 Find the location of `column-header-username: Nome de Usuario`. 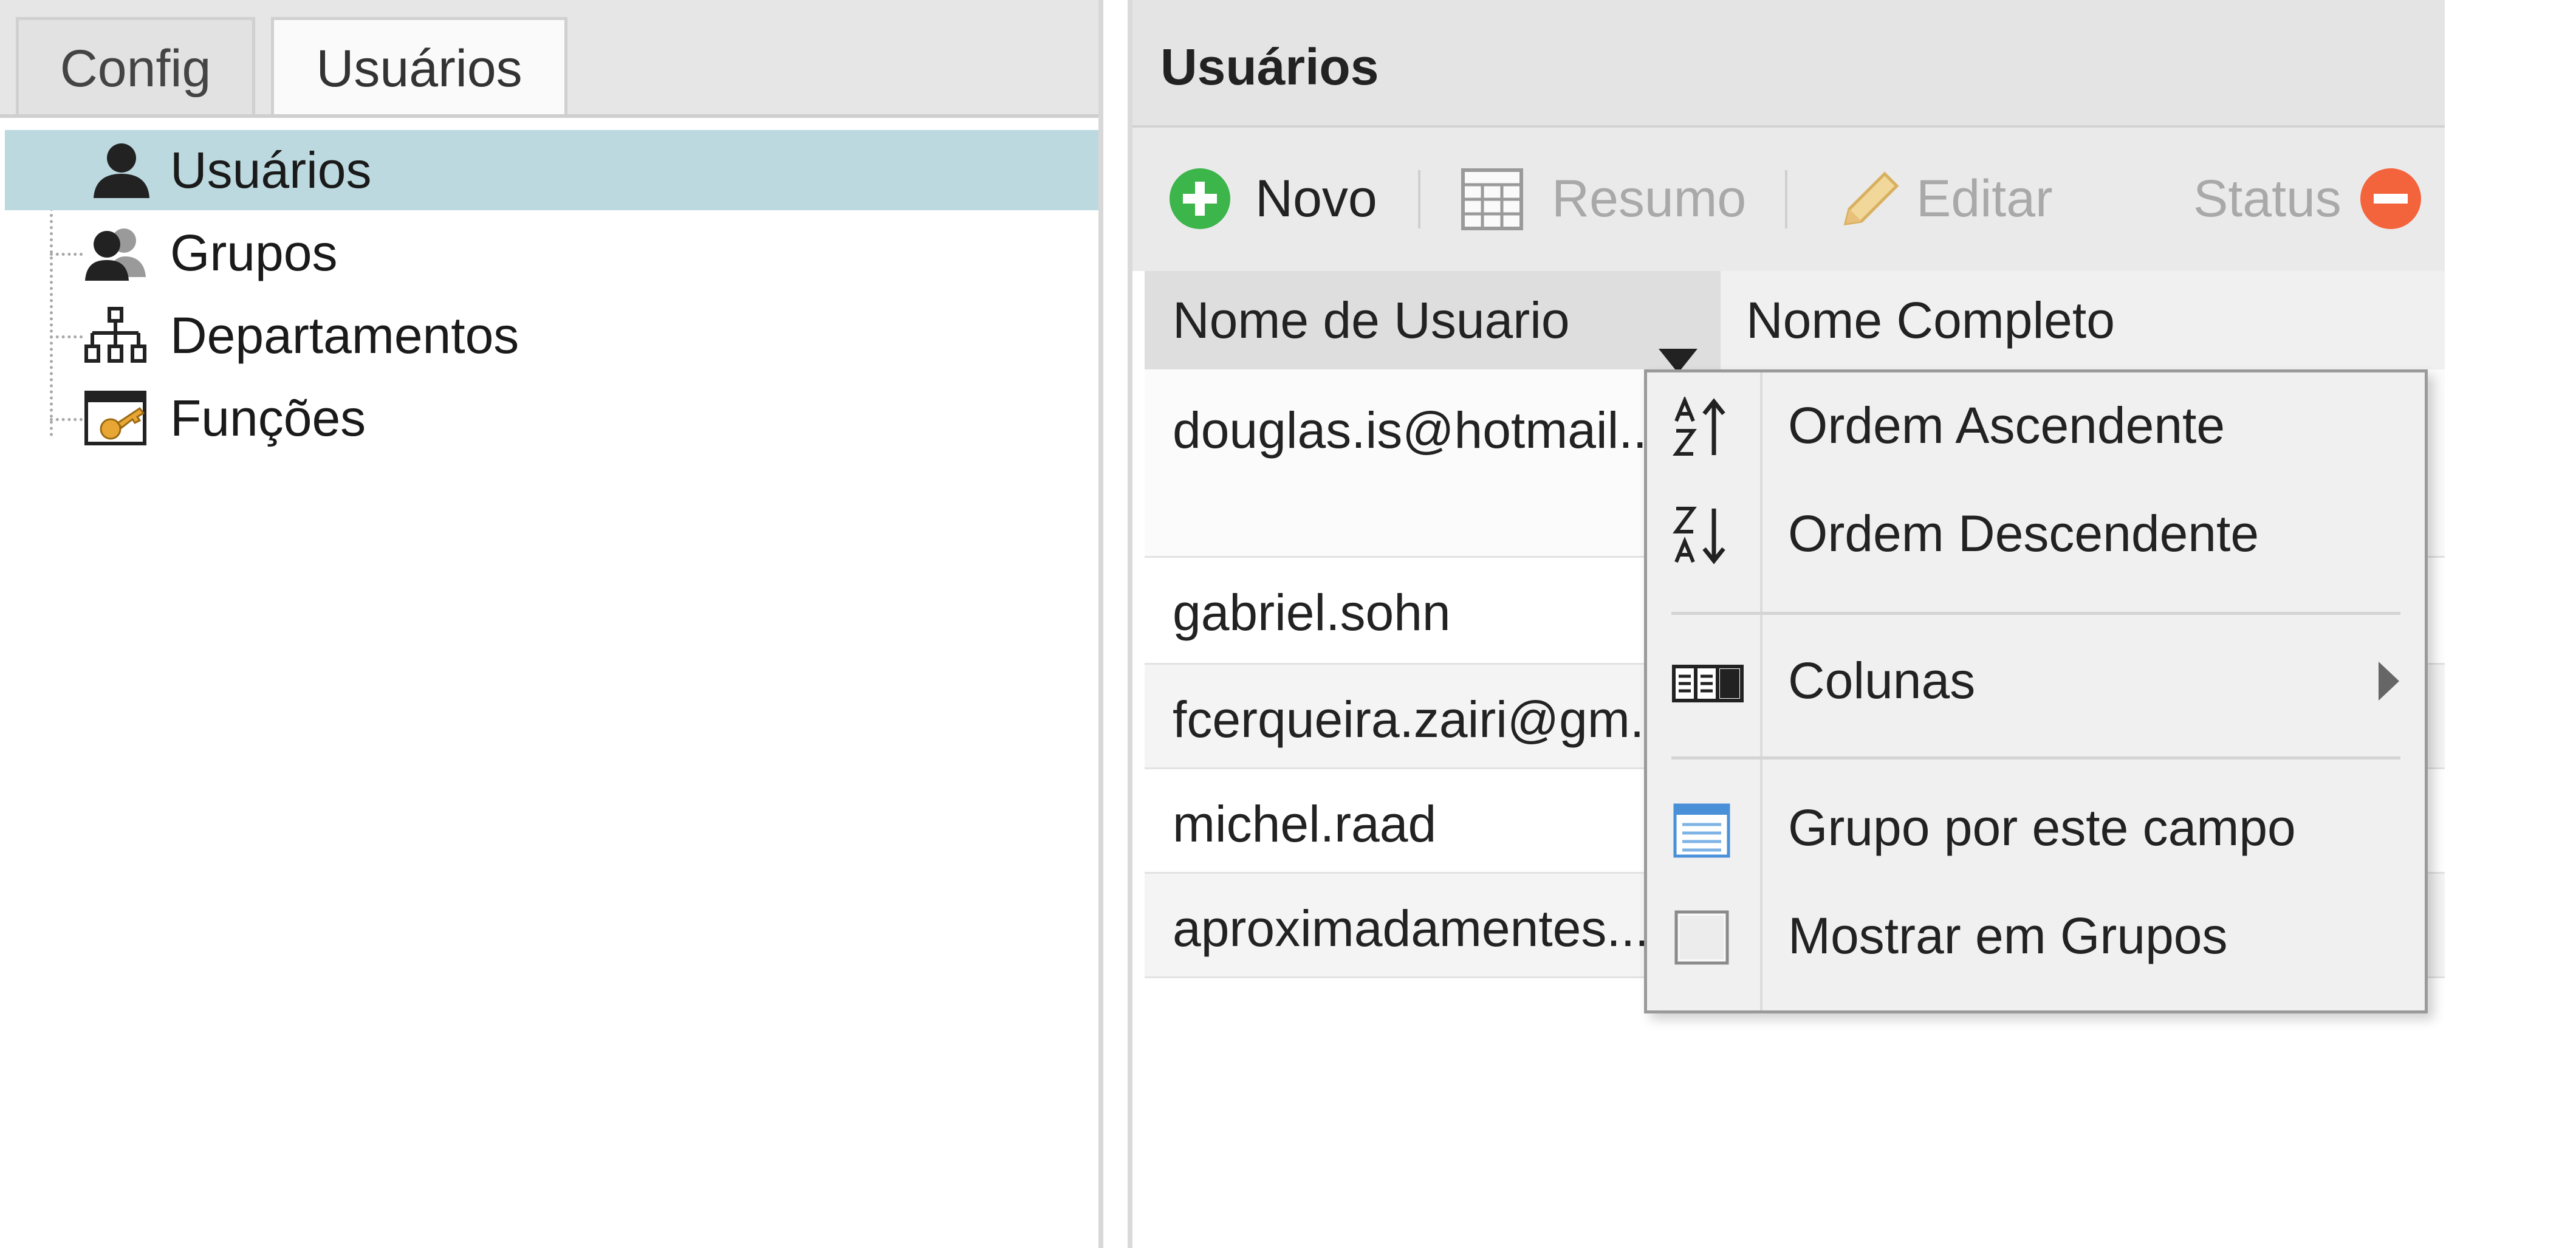

column-header-username: Nome de Usuario is located at coordinates (1433, 322).